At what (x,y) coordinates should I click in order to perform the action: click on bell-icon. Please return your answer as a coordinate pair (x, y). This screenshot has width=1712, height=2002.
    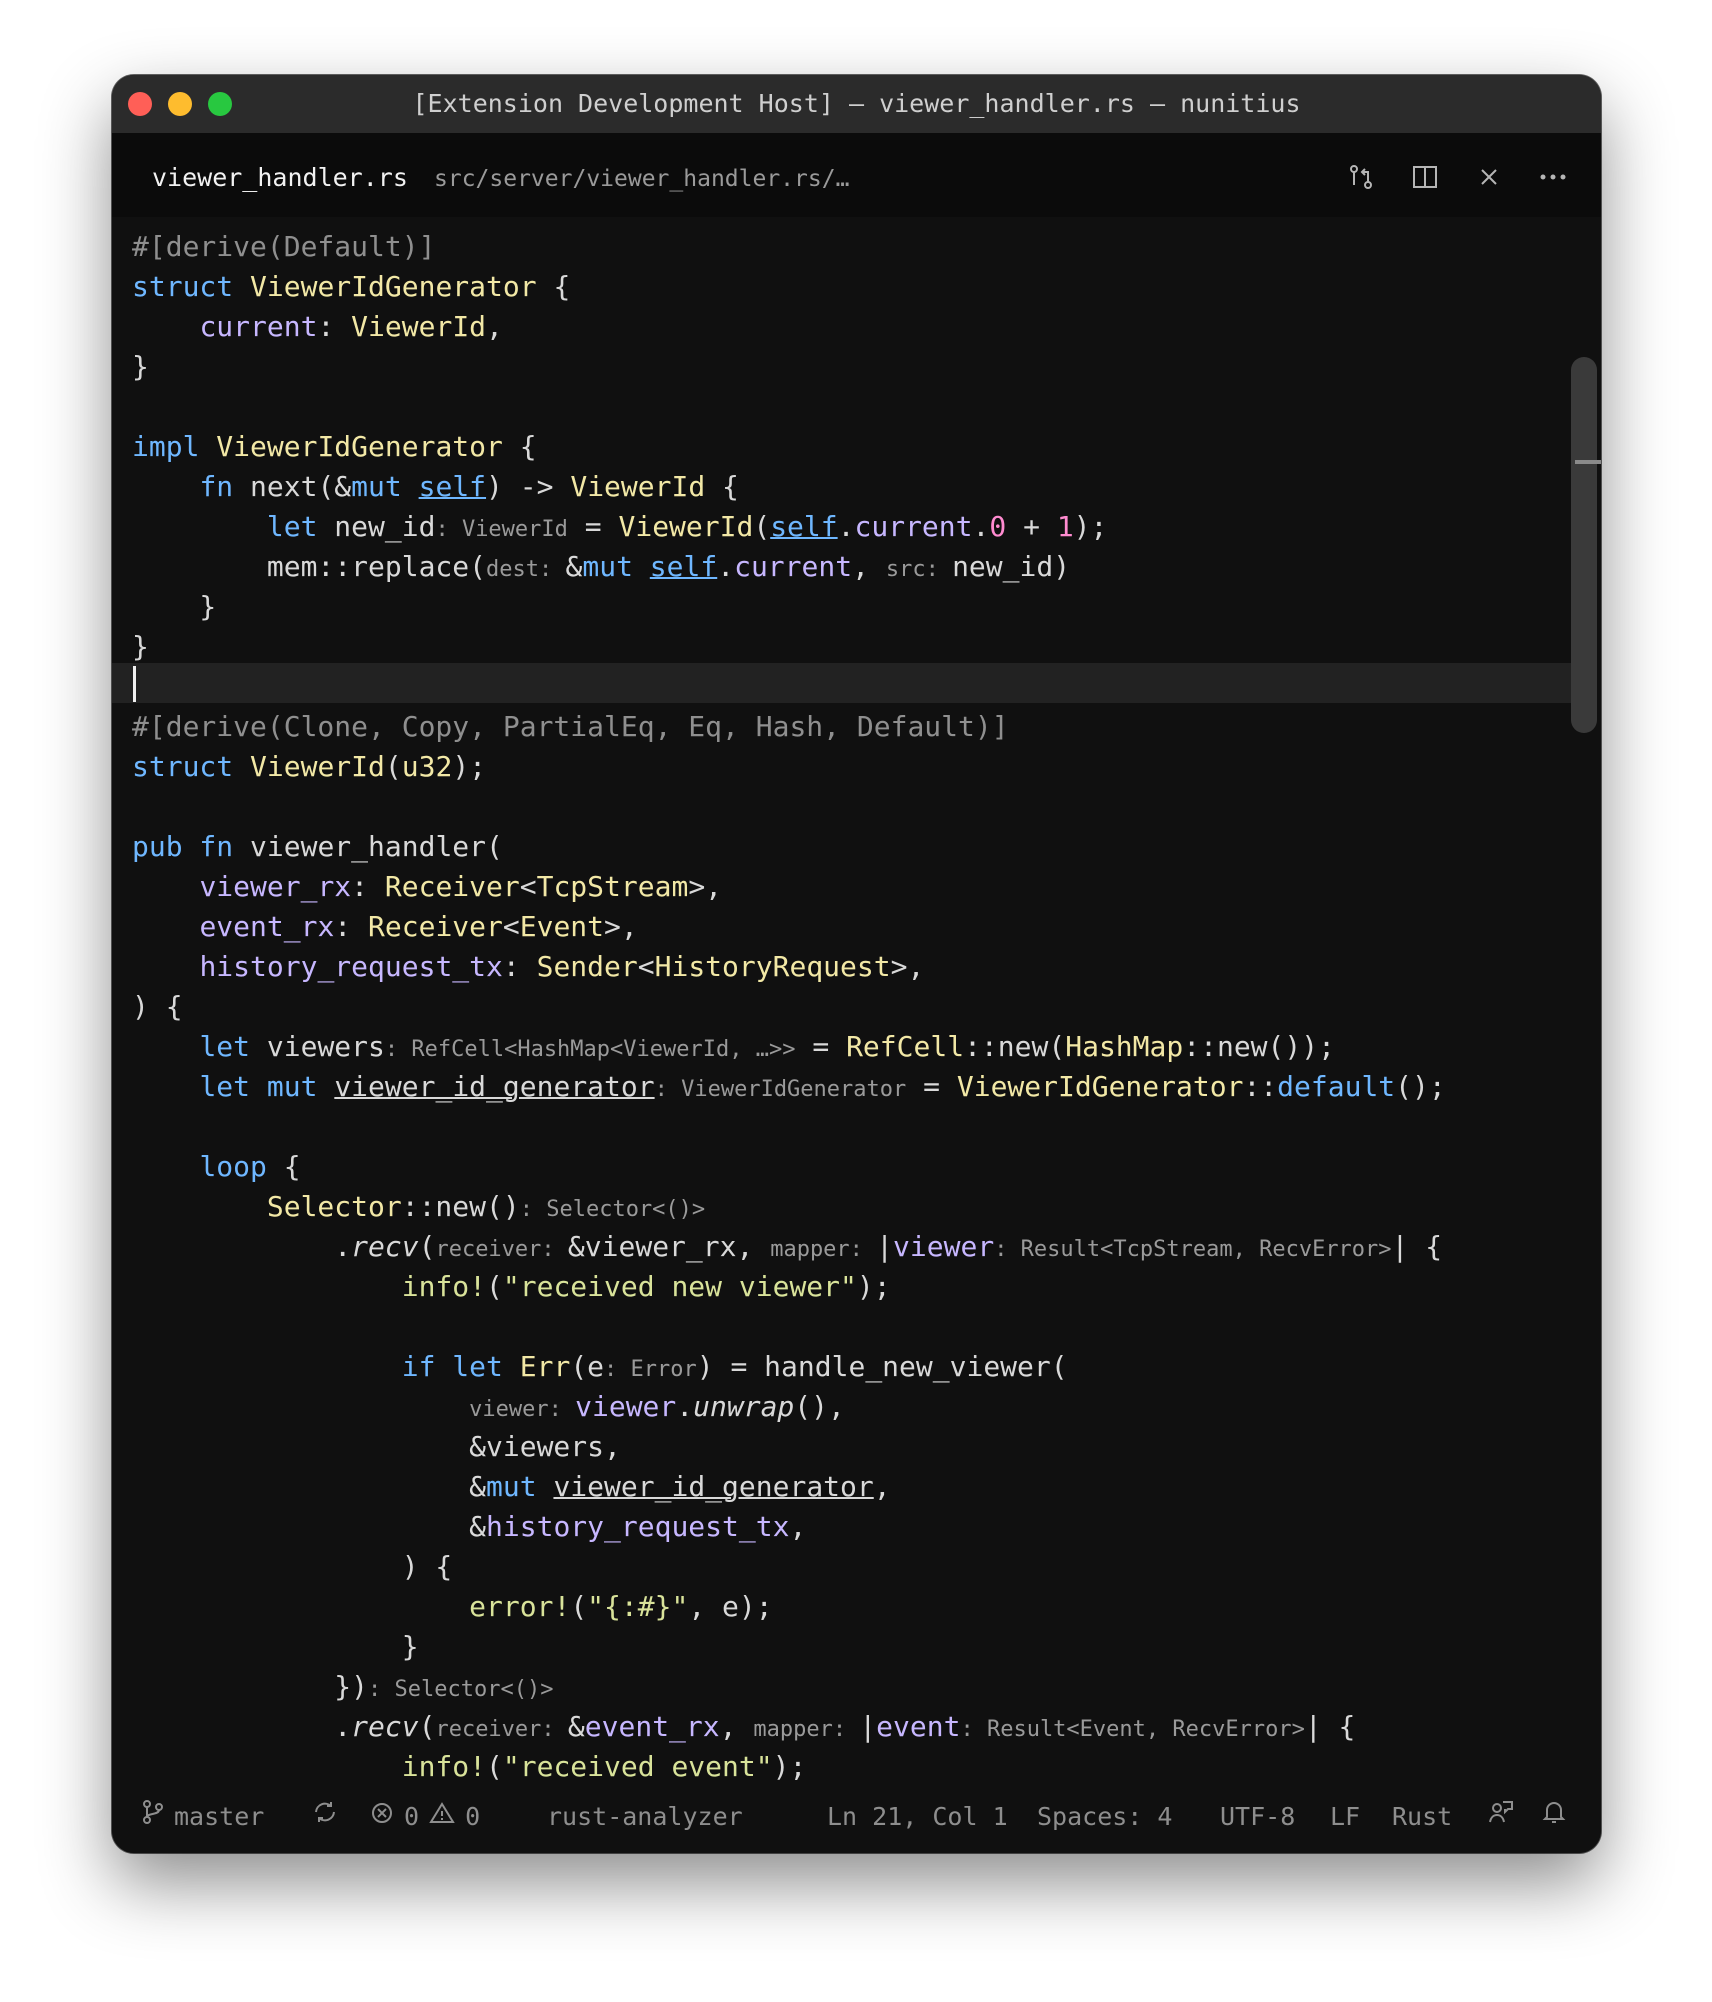
    Looking at the image, I should click on (1554, 1816).